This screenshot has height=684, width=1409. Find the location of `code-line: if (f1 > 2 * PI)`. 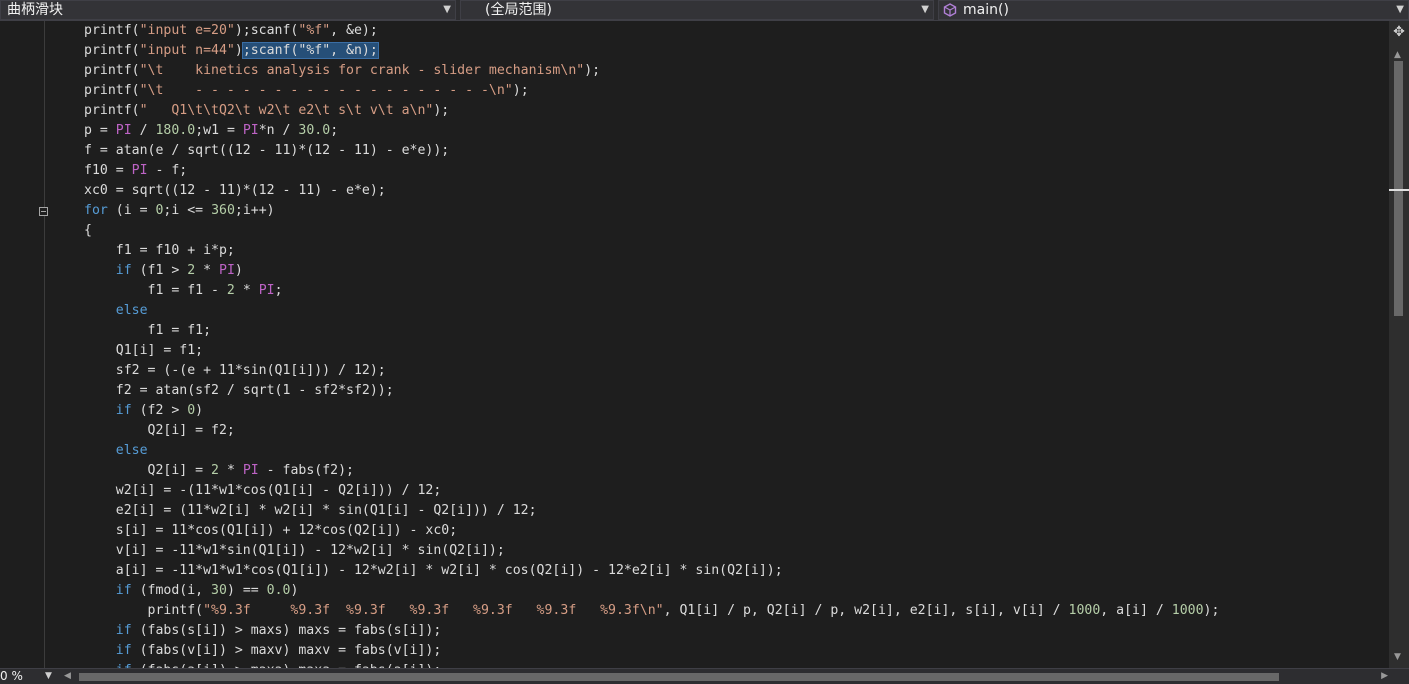

code-line: if (f1 > 2 * PI) is located at coordinates (651, 271).